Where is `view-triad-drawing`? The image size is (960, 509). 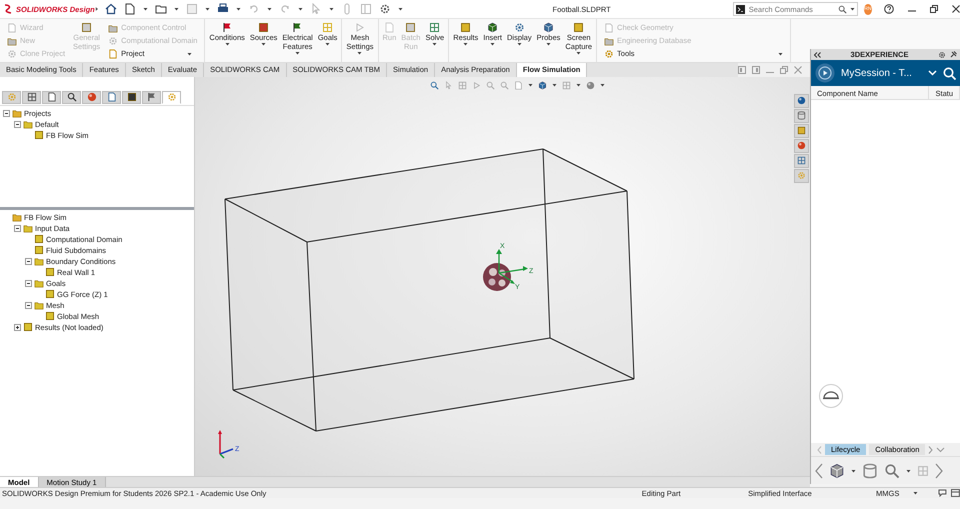
view-triad-drawing is located at coordinates (226, 444).